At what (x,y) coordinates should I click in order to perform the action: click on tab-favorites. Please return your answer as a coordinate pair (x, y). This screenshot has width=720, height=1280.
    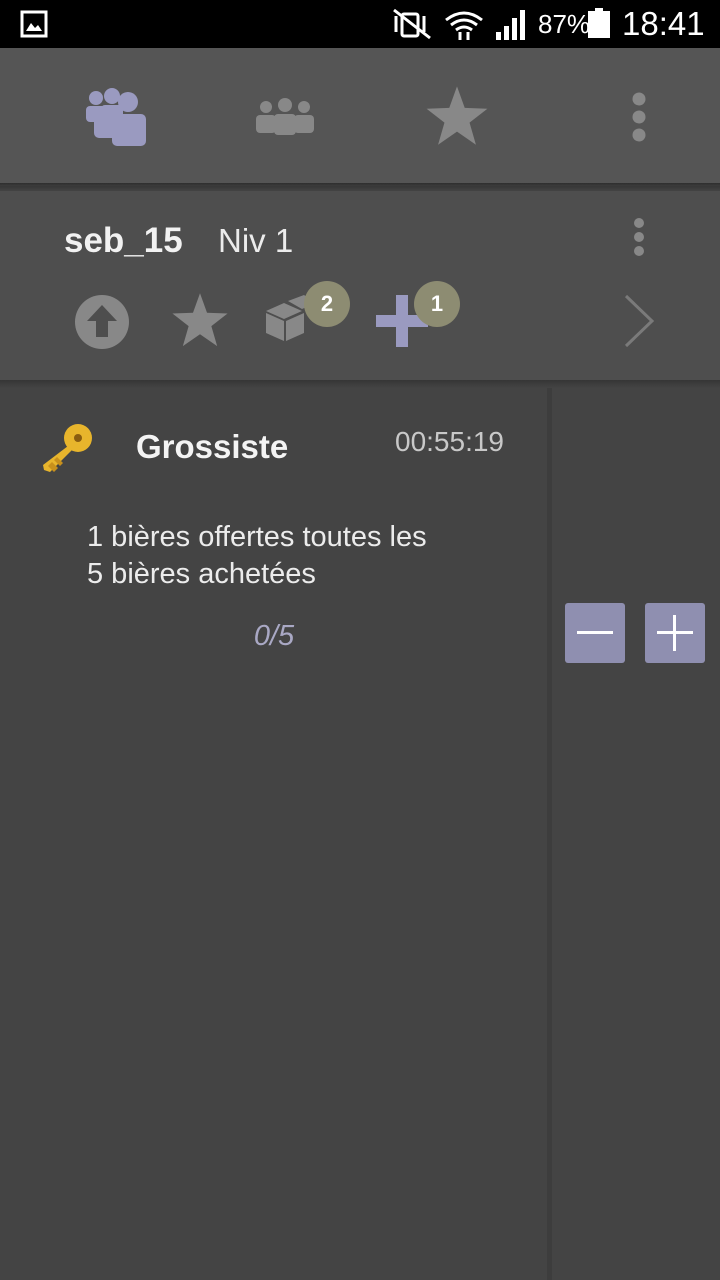
    Looking at the image, I should click on (457, 117).